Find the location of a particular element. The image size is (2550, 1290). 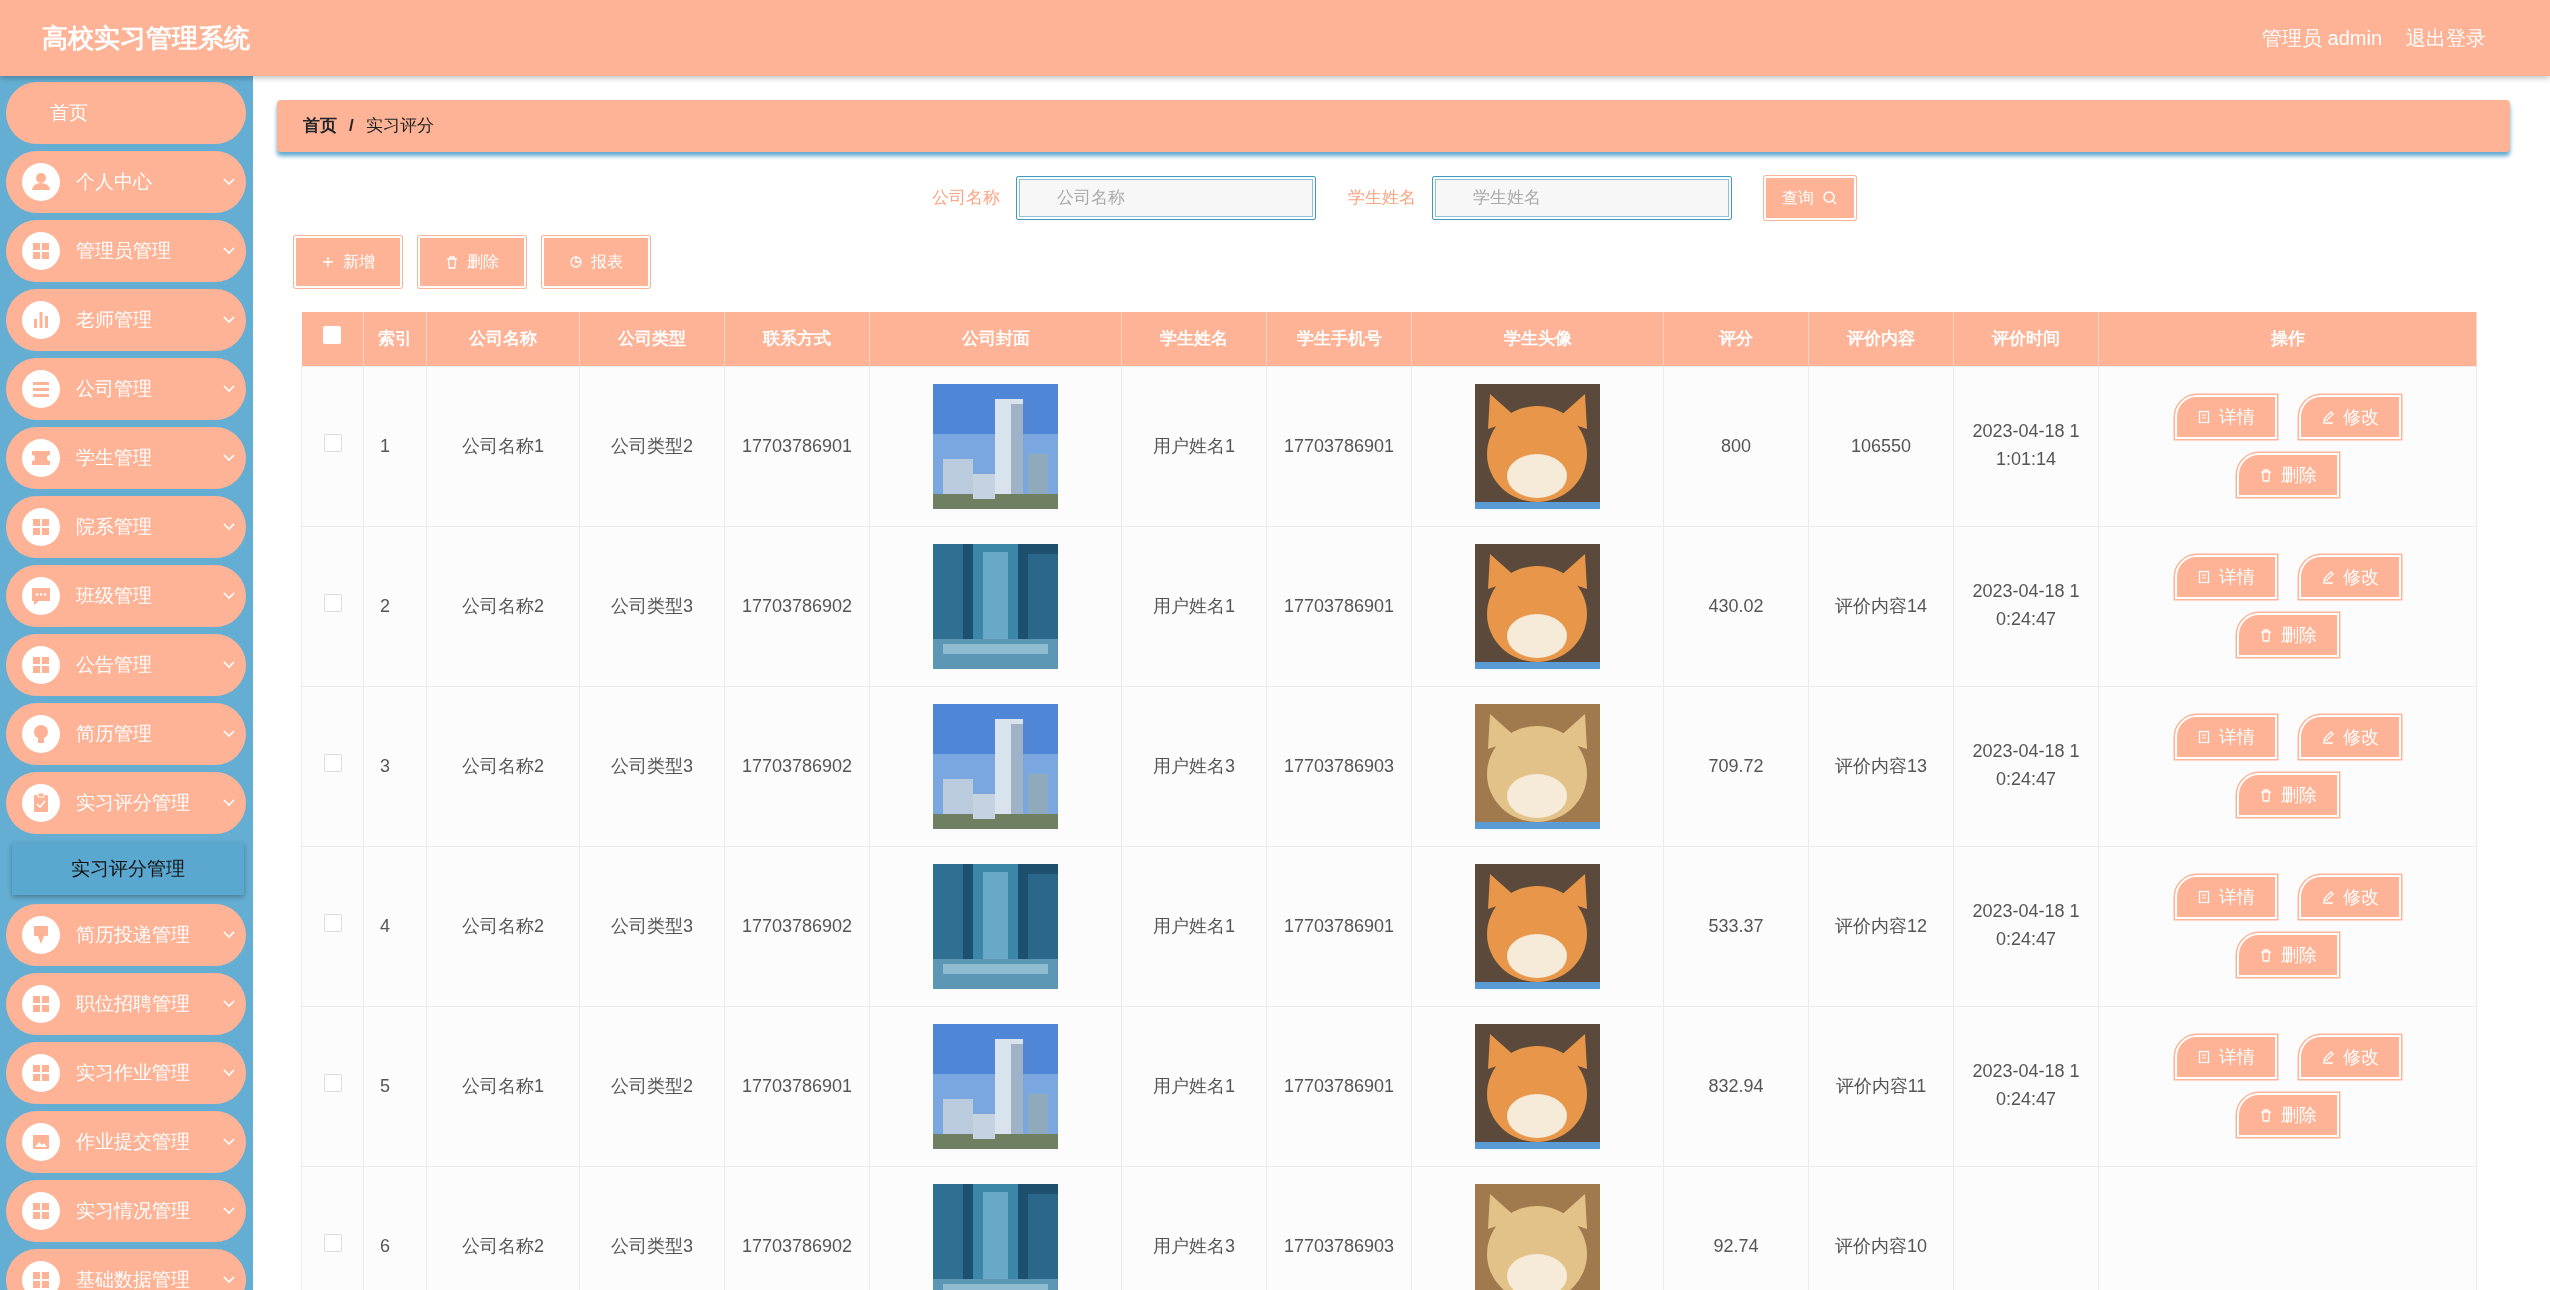

sidebar-item: 实习作业管理 is located at coordinates (126, 1073).